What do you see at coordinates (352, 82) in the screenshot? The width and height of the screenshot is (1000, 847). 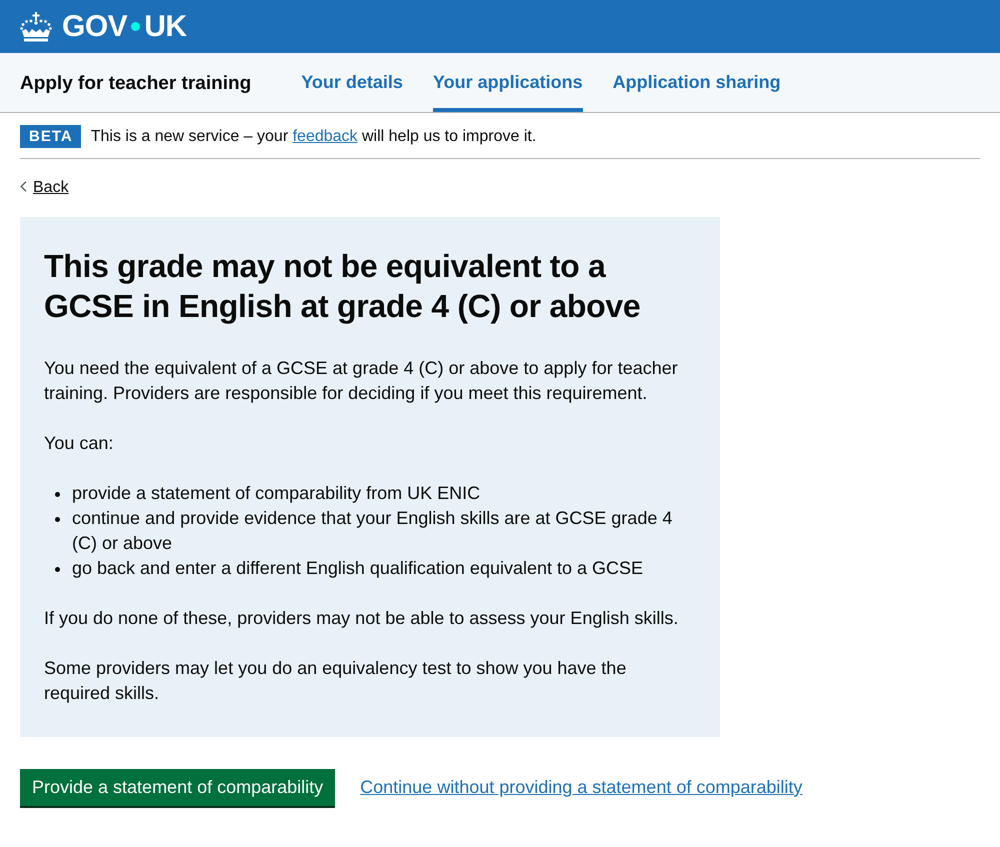 I see `nav-link: Your details` at bounding box center [352, 82].